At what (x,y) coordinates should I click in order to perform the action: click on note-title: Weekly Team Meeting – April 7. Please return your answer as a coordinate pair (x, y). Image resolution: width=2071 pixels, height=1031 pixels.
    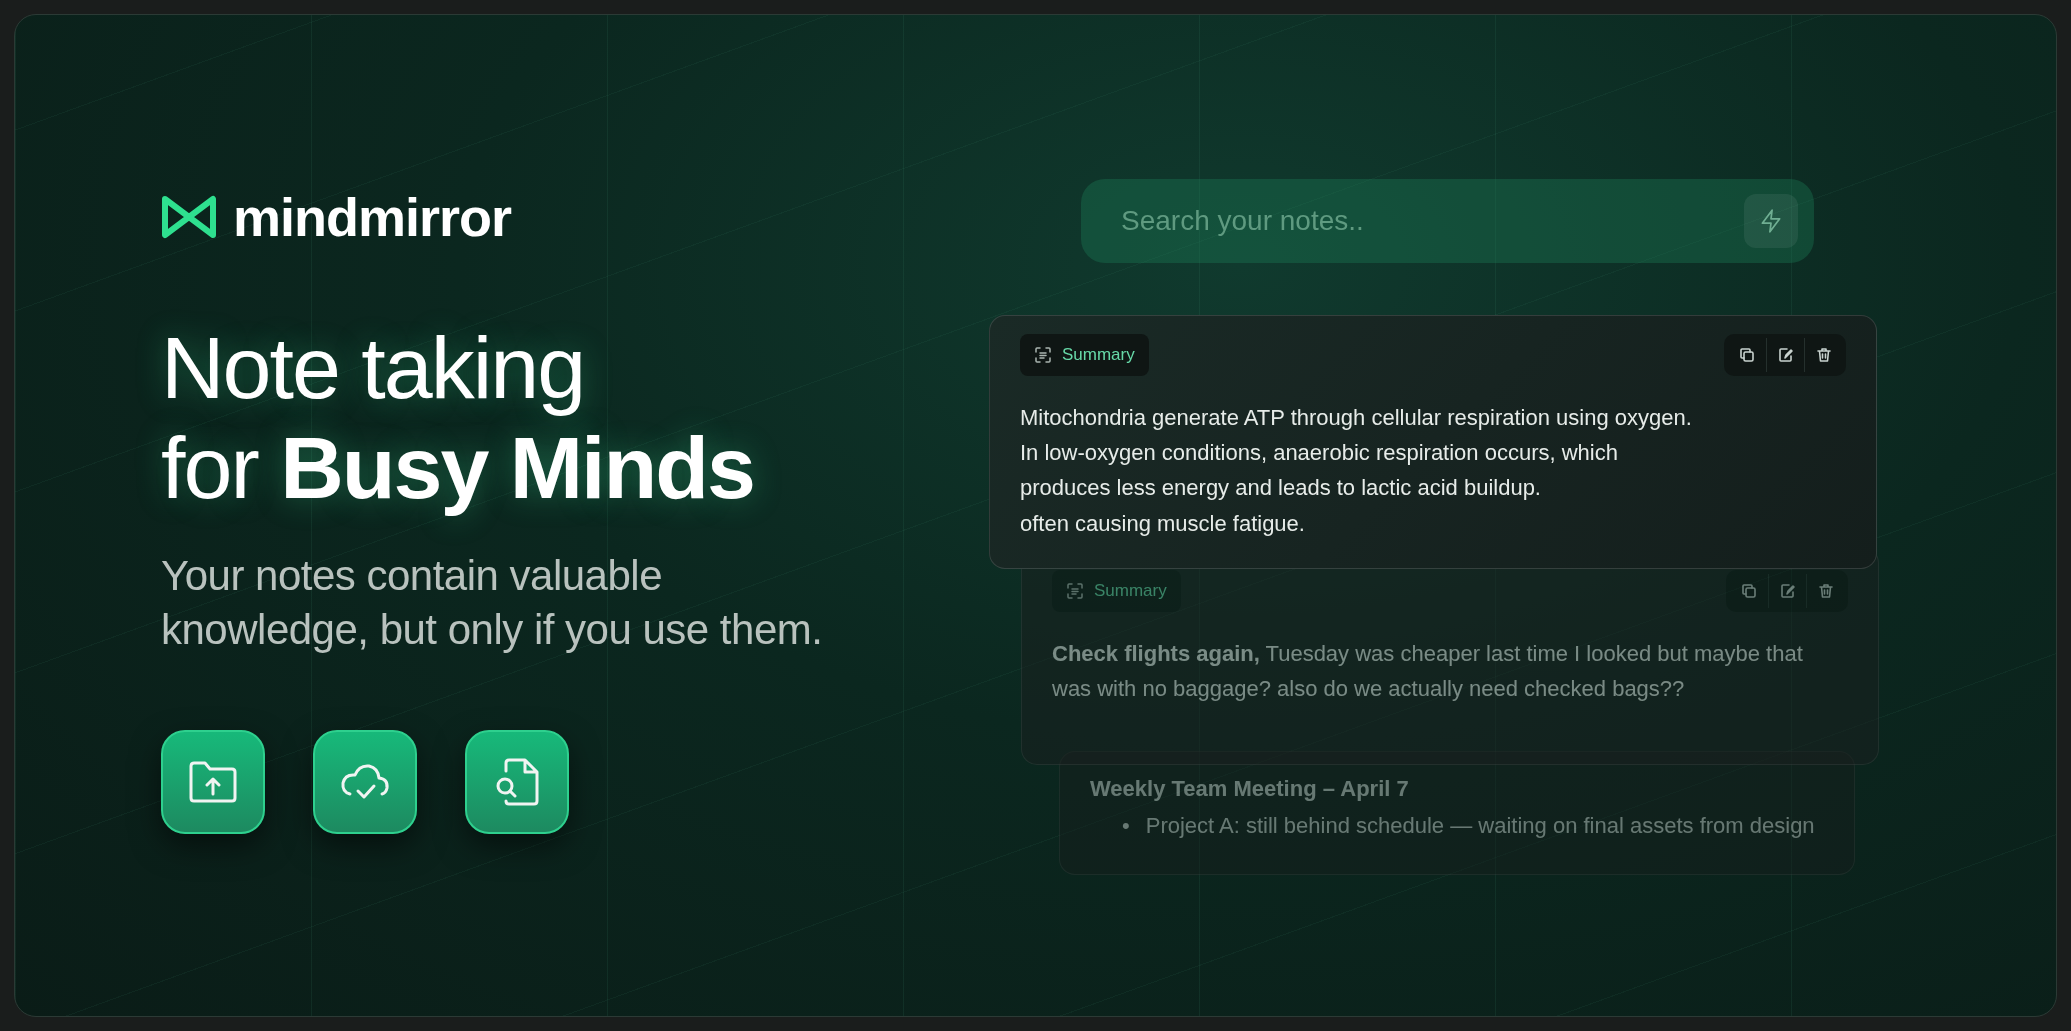
    Looking at the image, I should click on (1250, 789).